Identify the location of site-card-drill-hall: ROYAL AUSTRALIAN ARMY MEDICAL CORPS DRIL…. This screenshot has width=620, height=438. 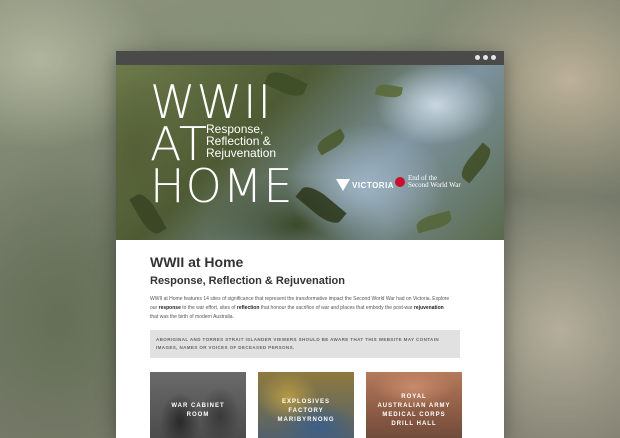
(414, 405).